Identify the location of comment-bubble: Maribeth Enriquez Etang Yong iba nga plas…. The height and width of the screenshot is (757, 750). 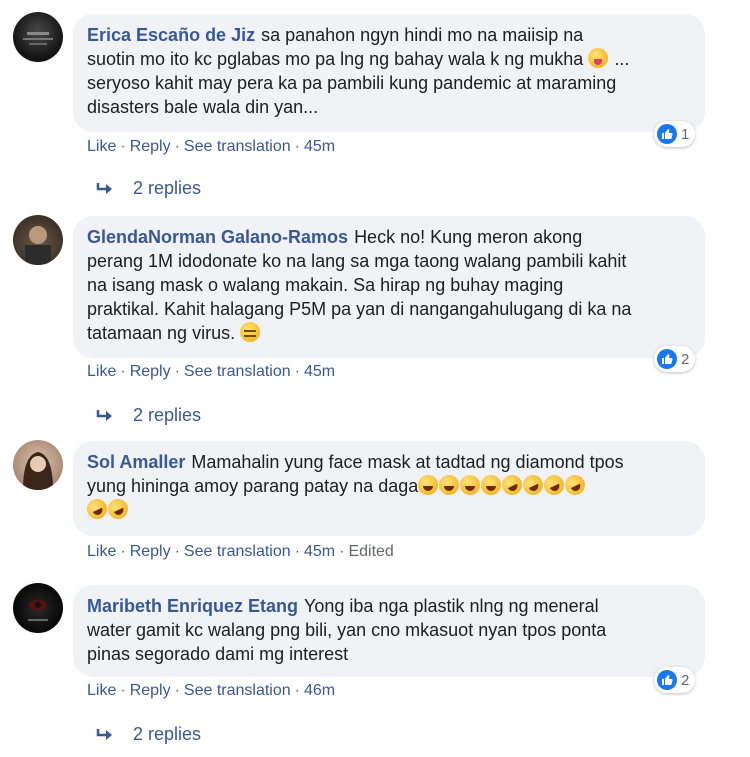
(389, 631).